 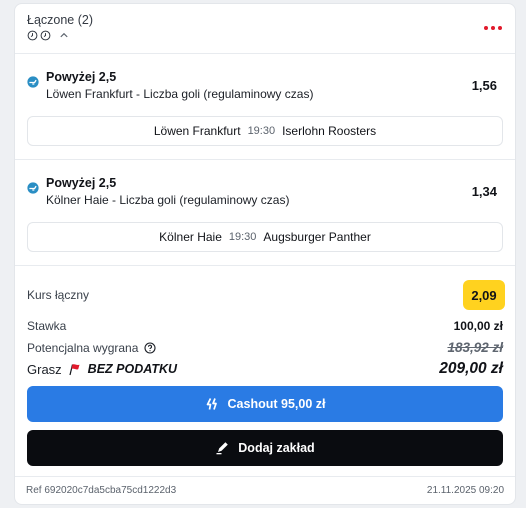 I want to click on total-odds-label: Kurs łączny, so click(x=58, y=295).